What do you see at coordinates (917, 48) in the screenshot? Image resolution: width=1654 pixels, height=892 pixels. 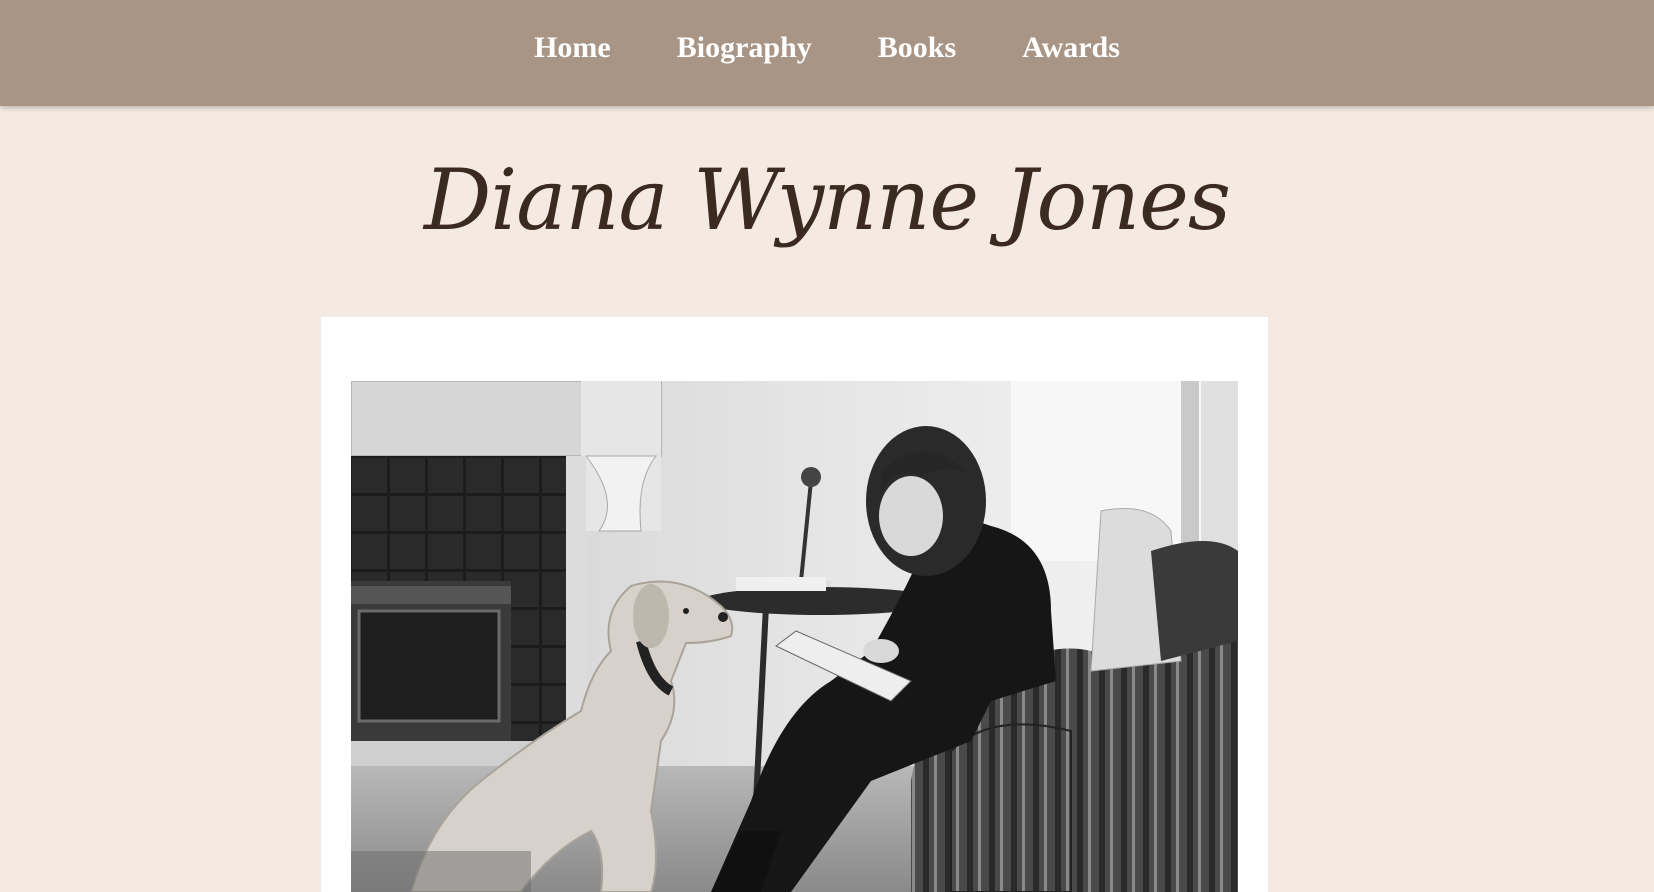 I see `nav-link-books: Books` at bounding box center [917, 48].